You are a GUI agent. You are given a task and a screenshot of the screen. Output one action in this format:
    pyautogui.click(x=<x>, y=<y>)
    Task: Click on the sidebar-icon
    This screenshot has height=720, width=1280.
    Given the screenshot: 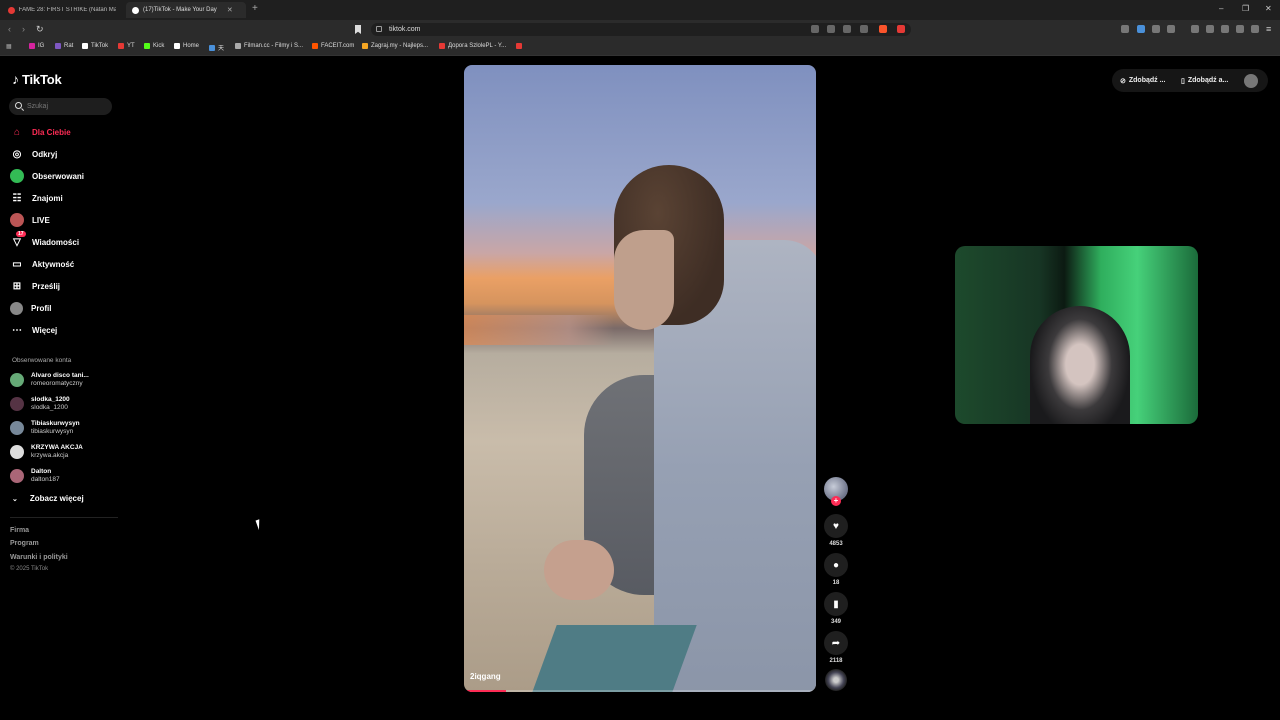 What is the action you would take?
    pyautogui.click(x=1210, y=29)
    